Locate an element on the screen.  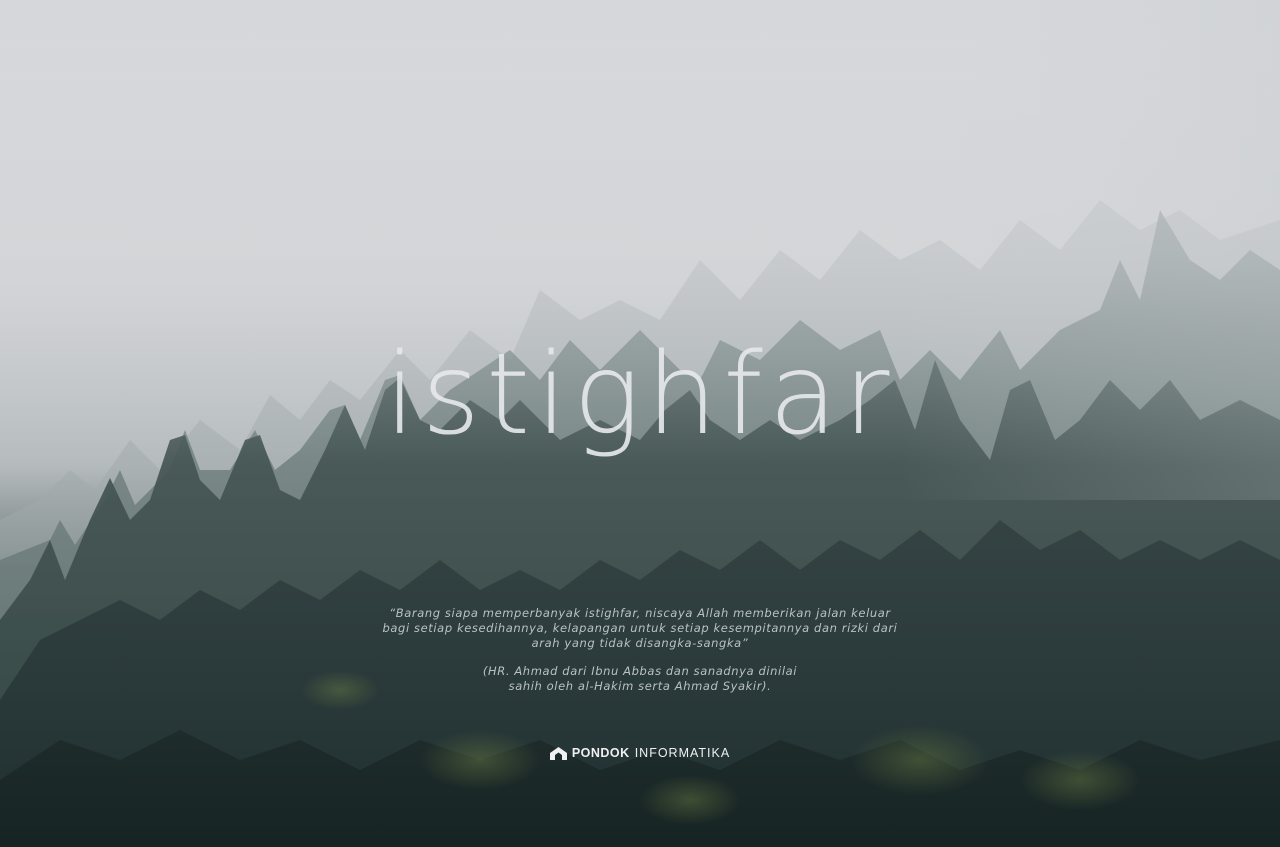
brand-logo: PONDOK INFORMATIKA is located at coordinates (640, 753).